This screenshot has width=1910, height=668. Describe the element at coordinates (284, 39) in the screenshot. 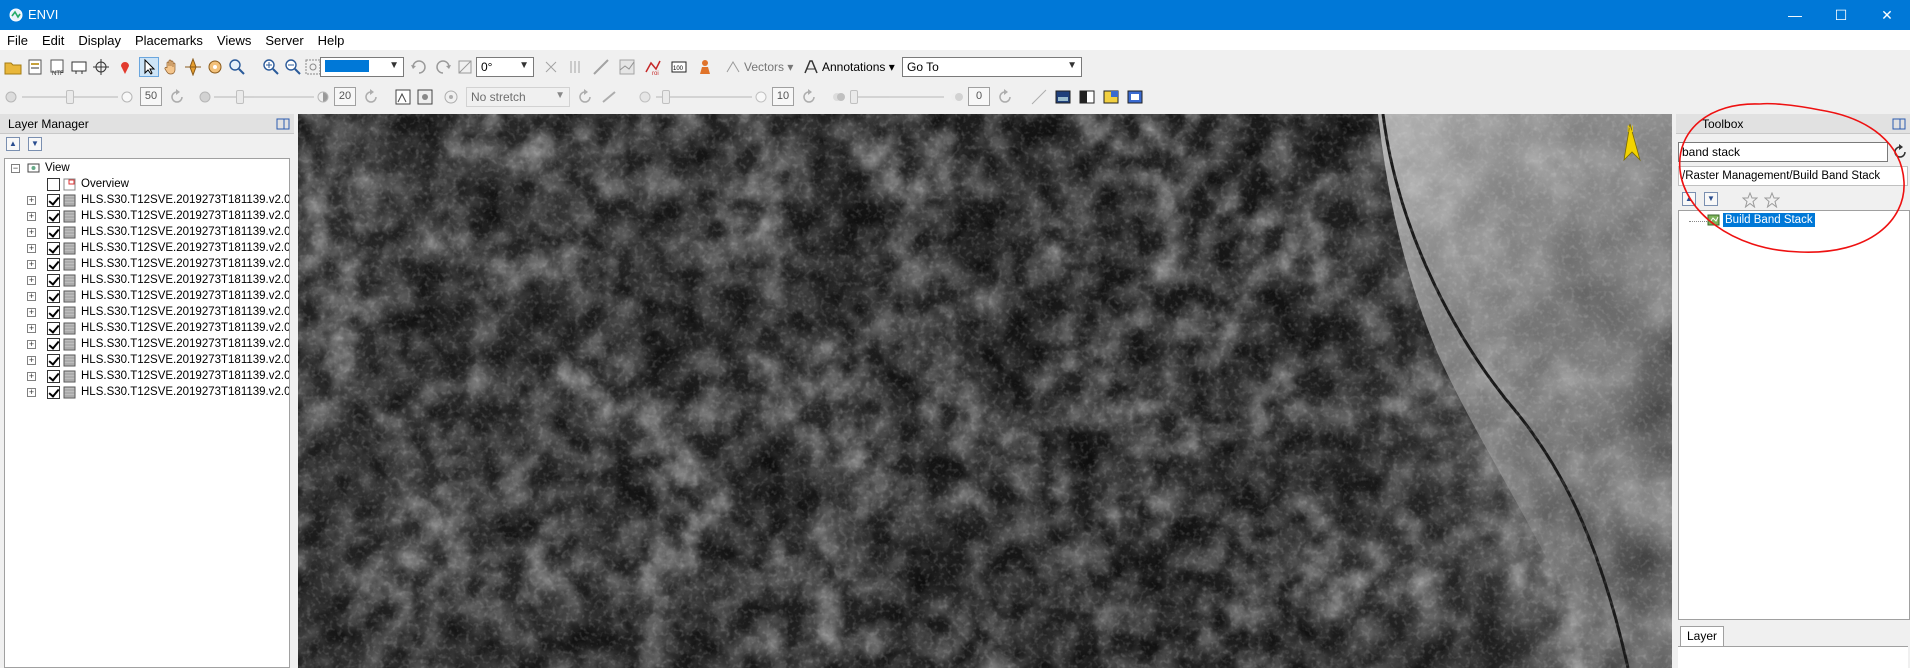

I see `menu-server: Server` at that location.